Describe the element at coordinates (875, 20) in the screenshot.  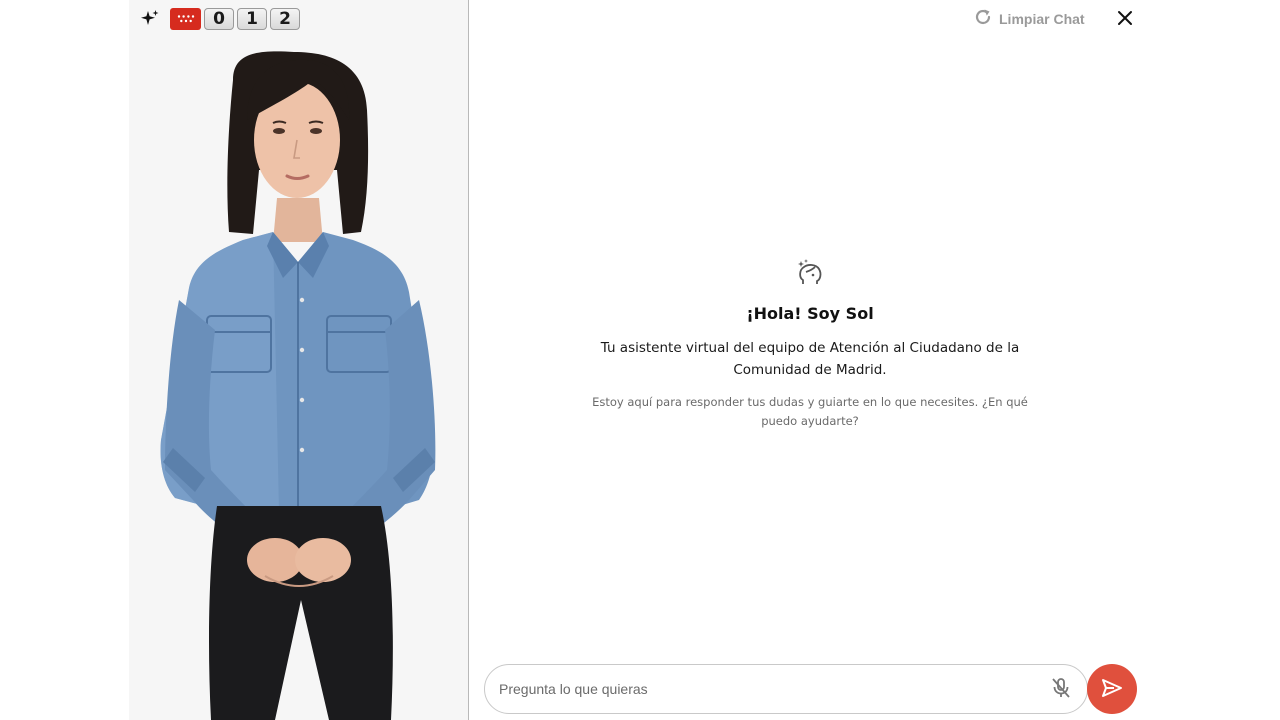
I see `chat-header: Limpiar Chat` at that location.